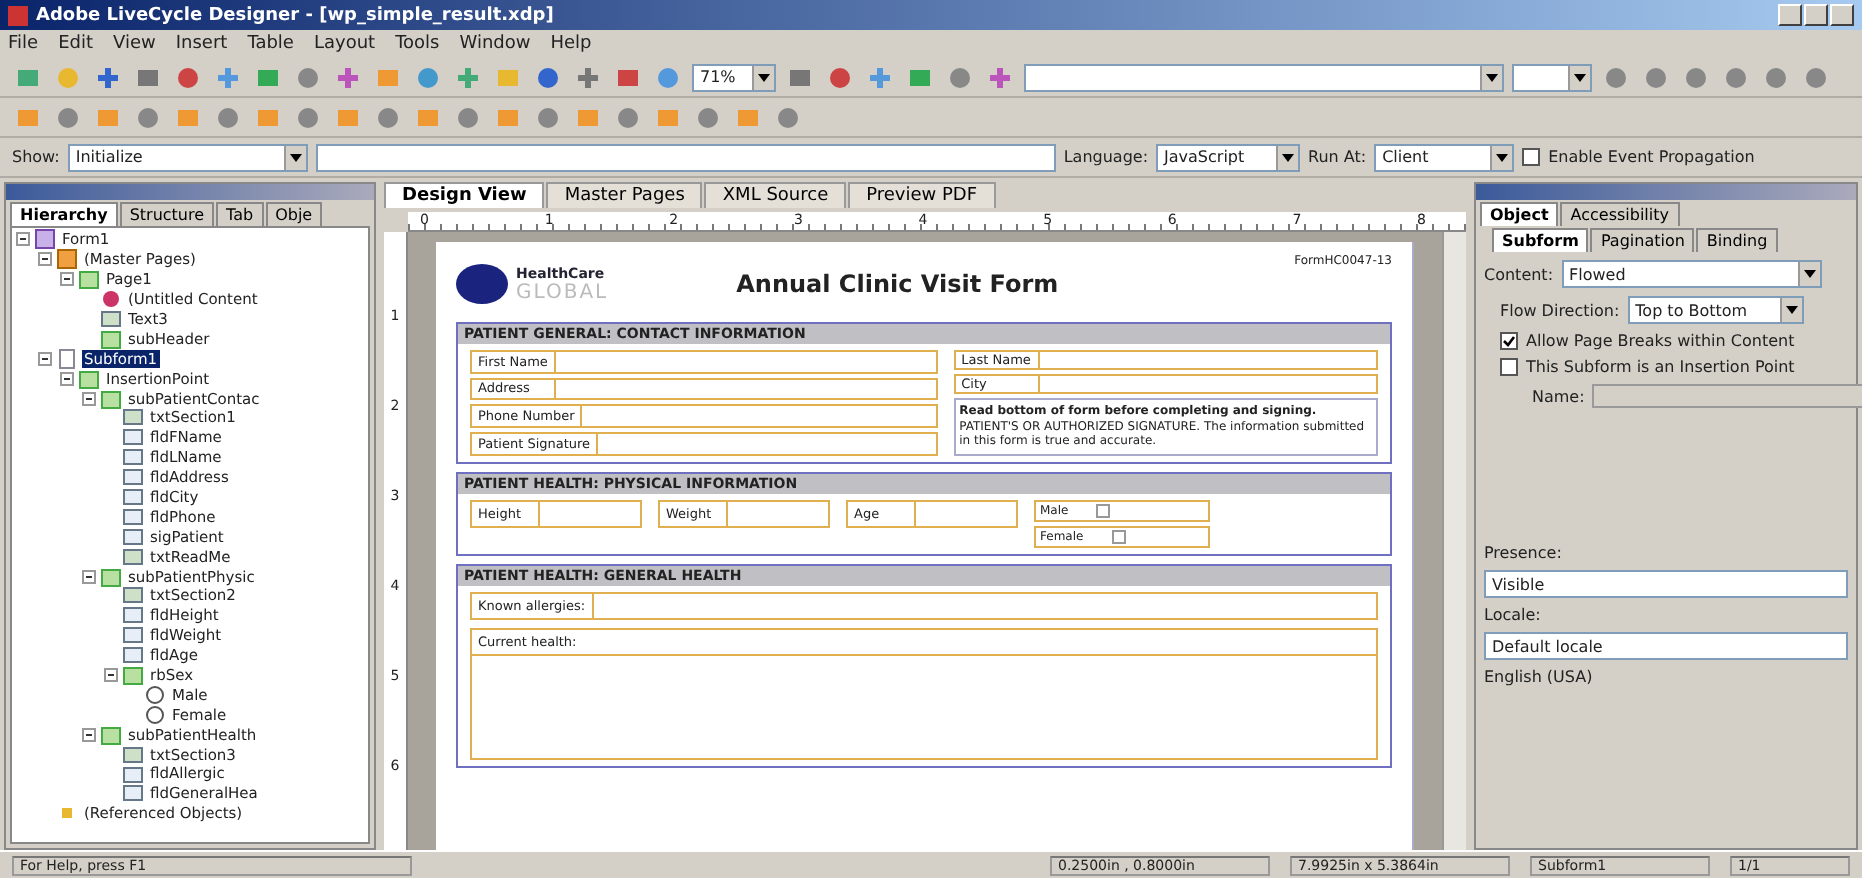  Describe the element at coordinates (1524, 553) in the screenshot. I see `presence-label: Presence:` at that location.